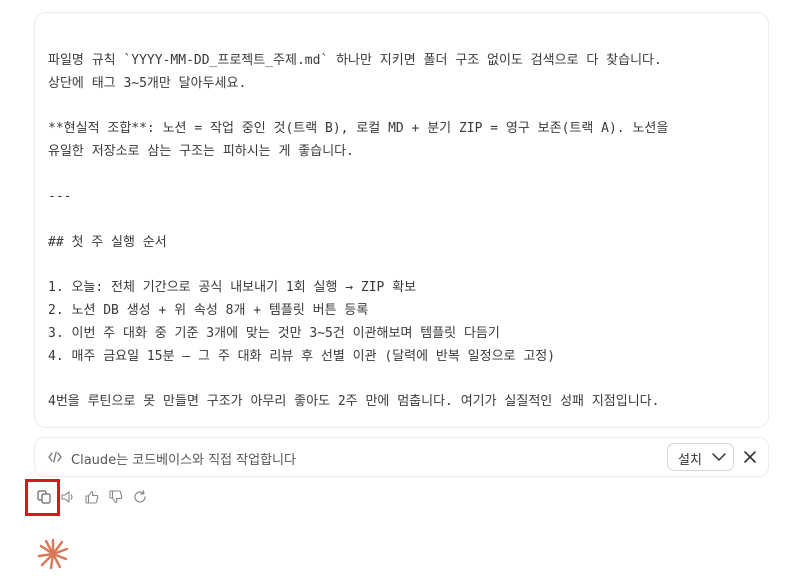 The image size is (805, 576). What do you see at coordinates (55, 457) in the screenshot?
I see `code-icon` at bounding box center [55, 457].